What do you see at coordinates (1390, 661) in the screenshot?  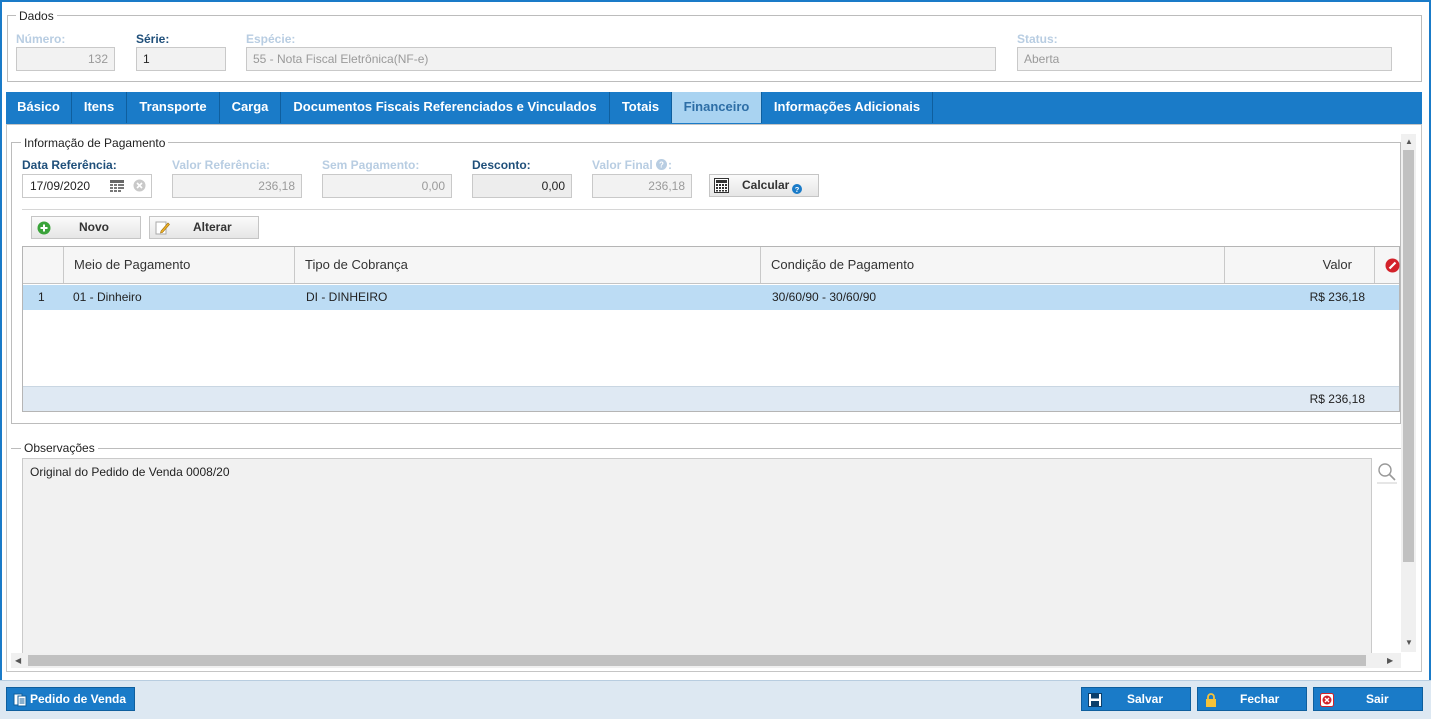 I see `scroll-right-icon: ▶` at bounding box center [1390, 661].